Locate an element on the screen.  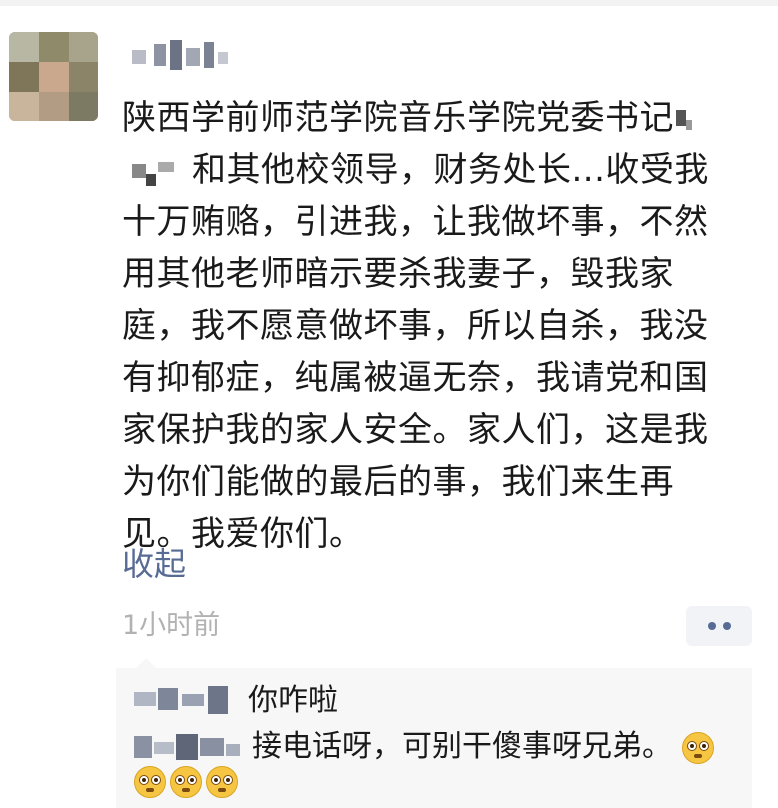
comment-text: 你咋啦 is located at coordinates (293, 700).